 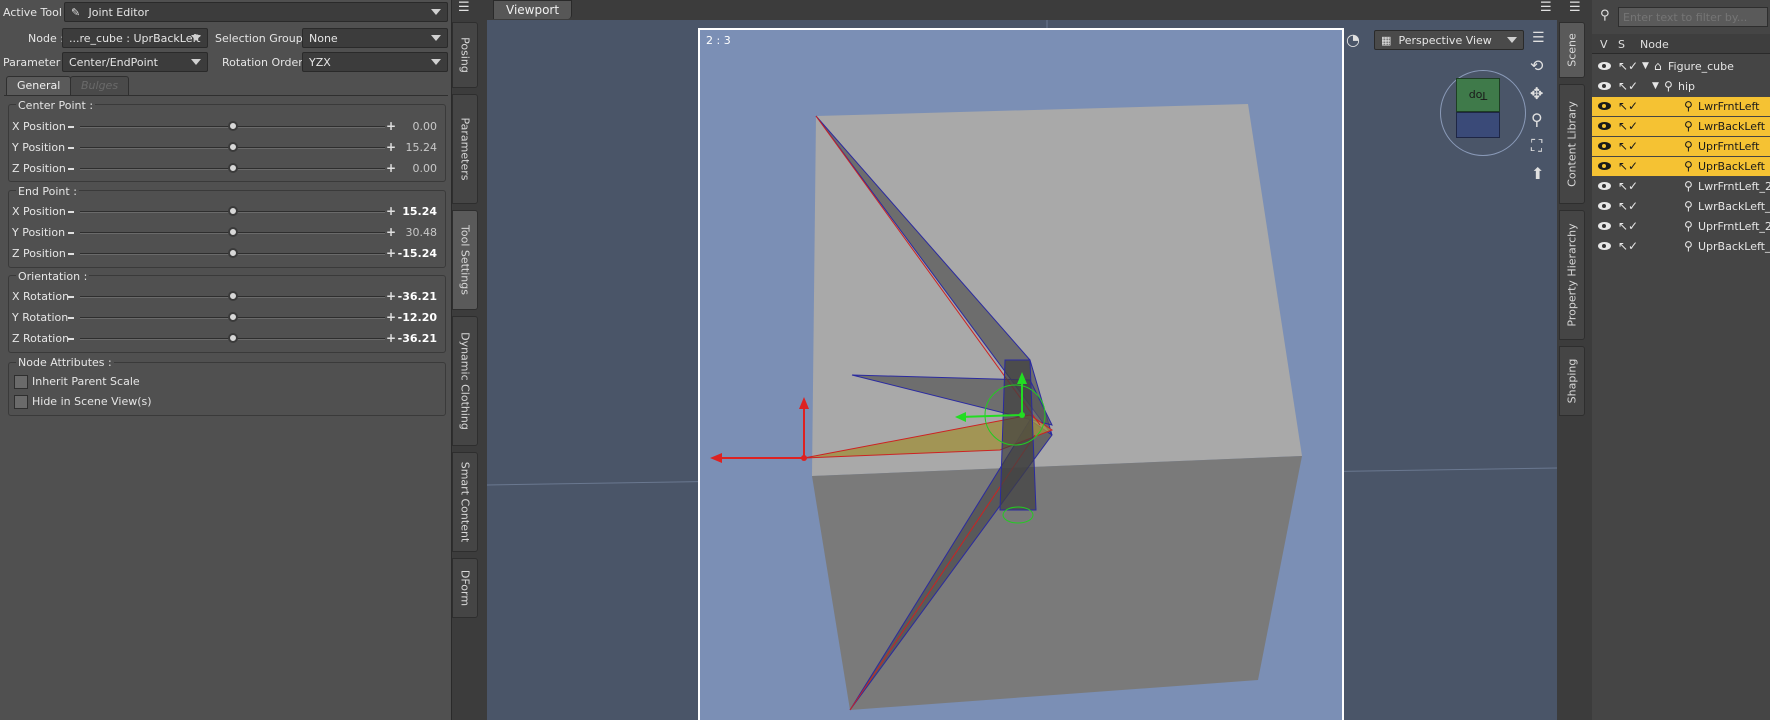 I want to click on tab-shaping: Shaping, so click(x=1572, y=381).